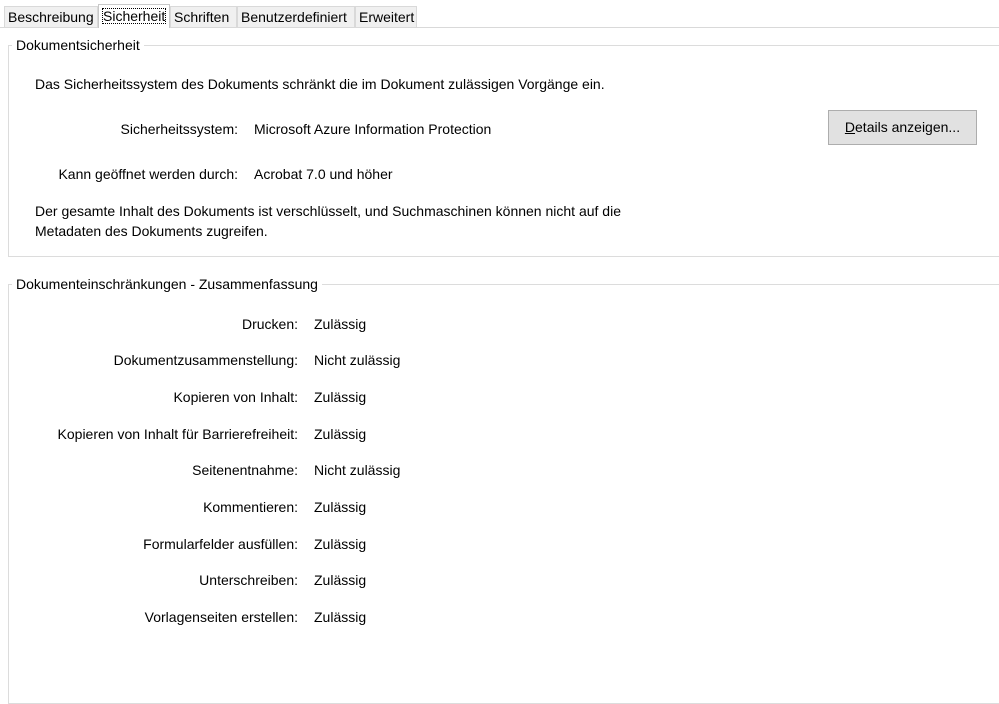 Image resolution: width=999 pixels, height=704 pixels. I want to click on details-button-mnemonic: D, so click(850, 127).